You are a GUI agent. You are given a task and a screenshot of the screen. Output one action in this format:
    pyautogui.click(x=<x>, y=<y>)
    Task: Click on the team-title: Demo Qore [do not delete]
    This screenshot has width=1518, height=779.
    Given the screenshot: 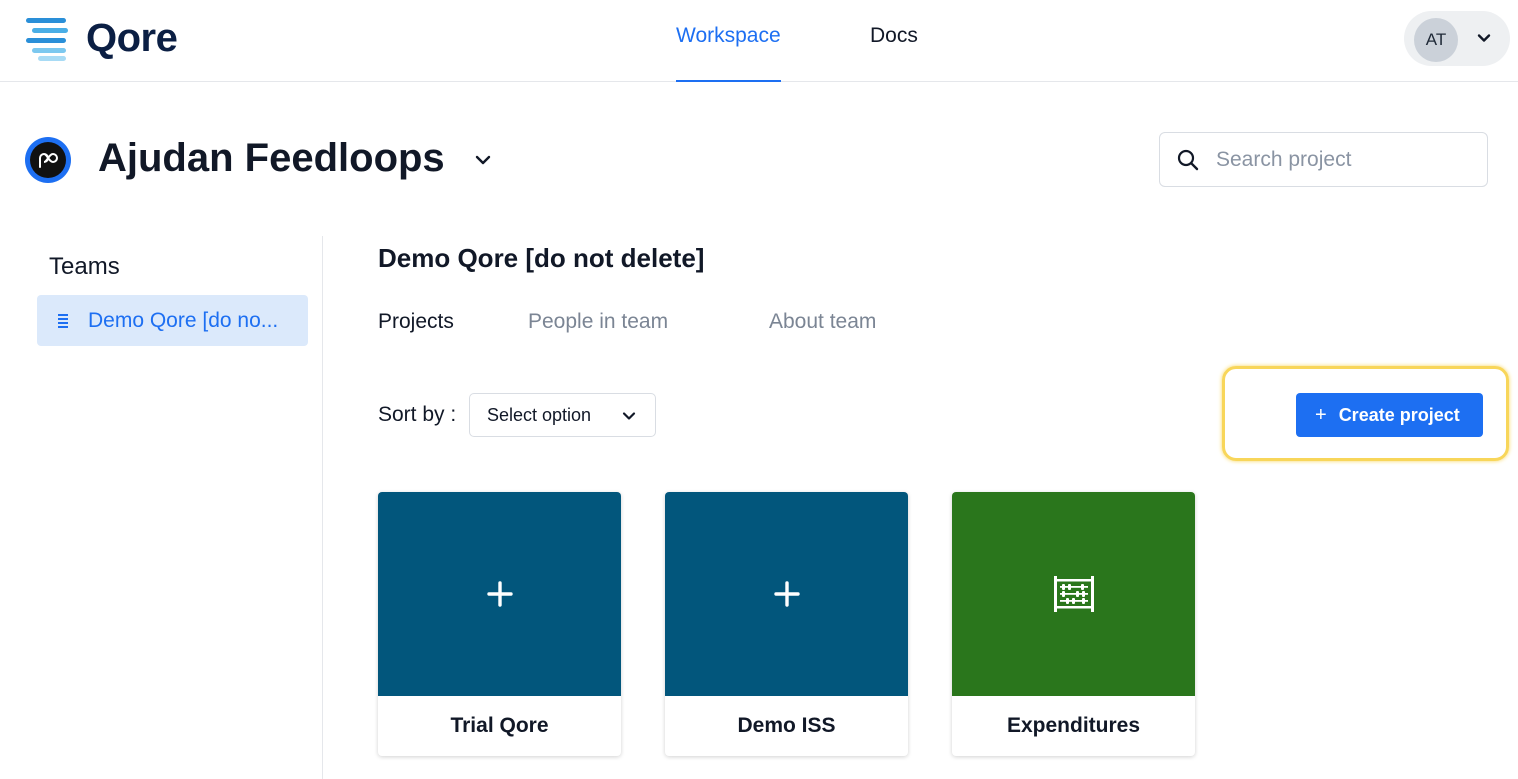 What is the action you would take?
    pyautogui.click(x=541, y=258)
    